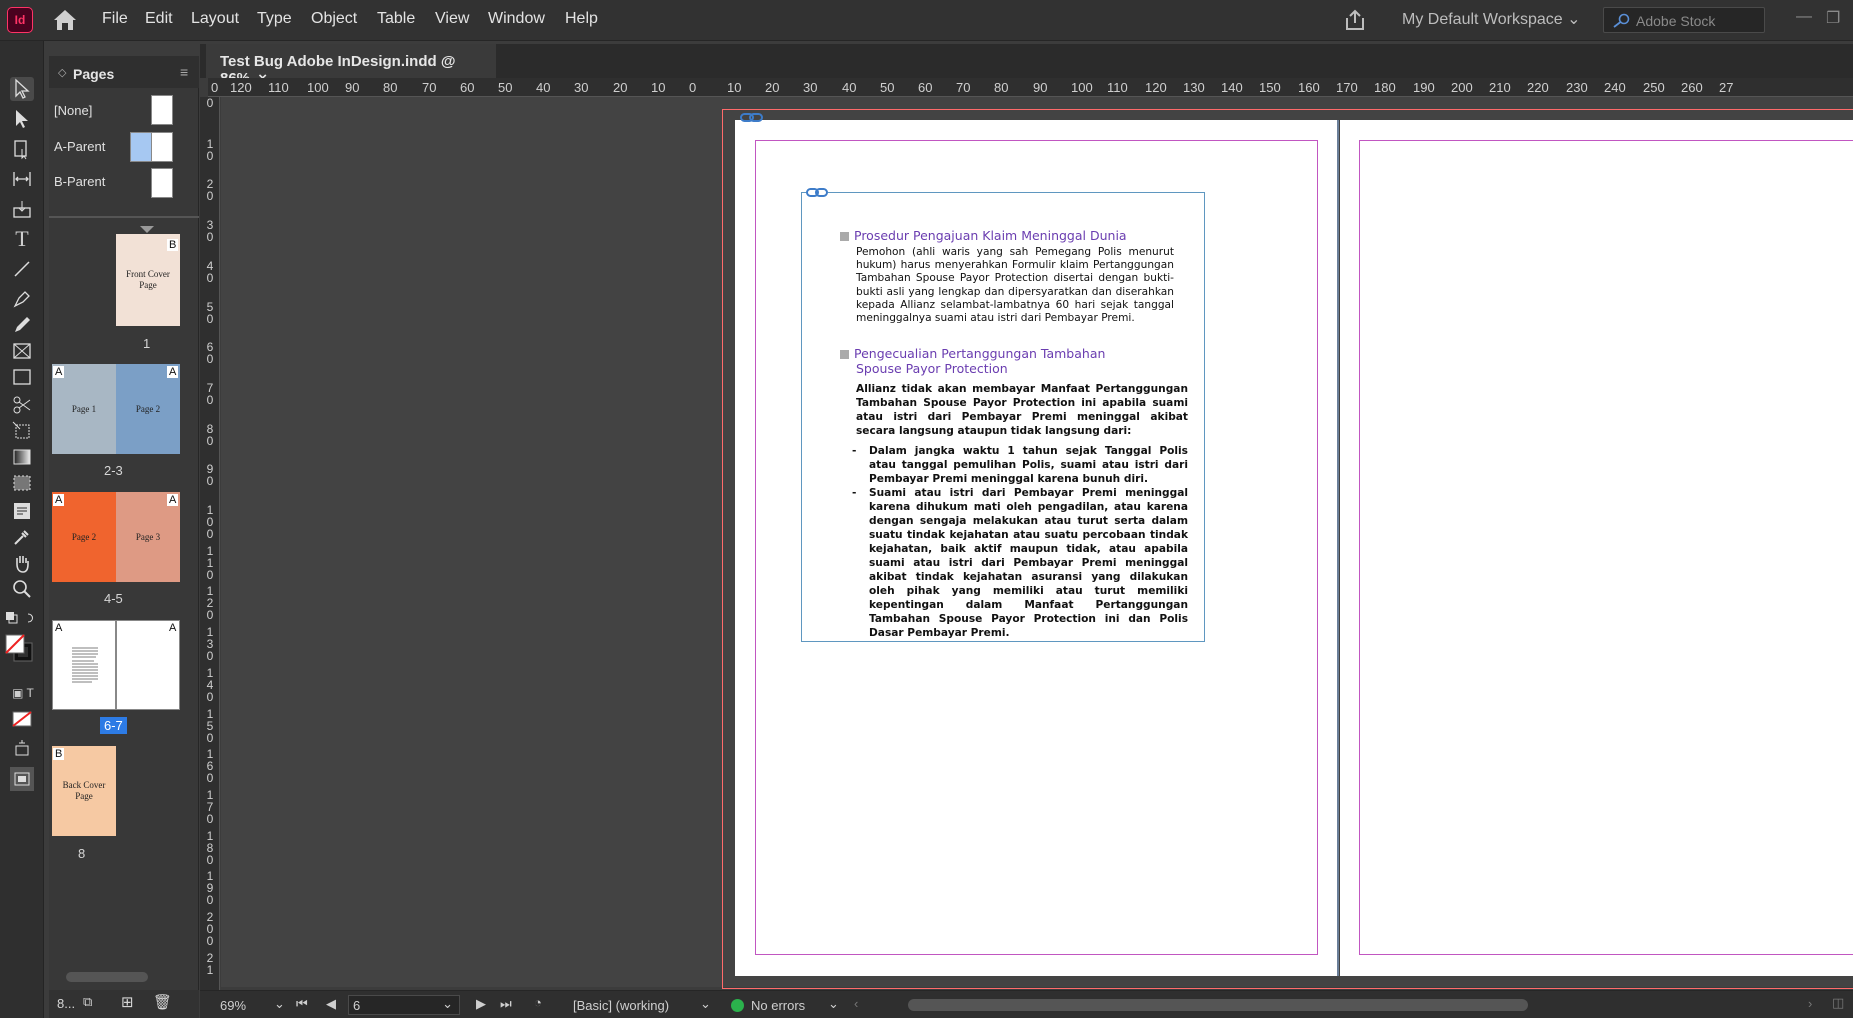  I want to click on pencil-tool-icon, so click(22, 325).